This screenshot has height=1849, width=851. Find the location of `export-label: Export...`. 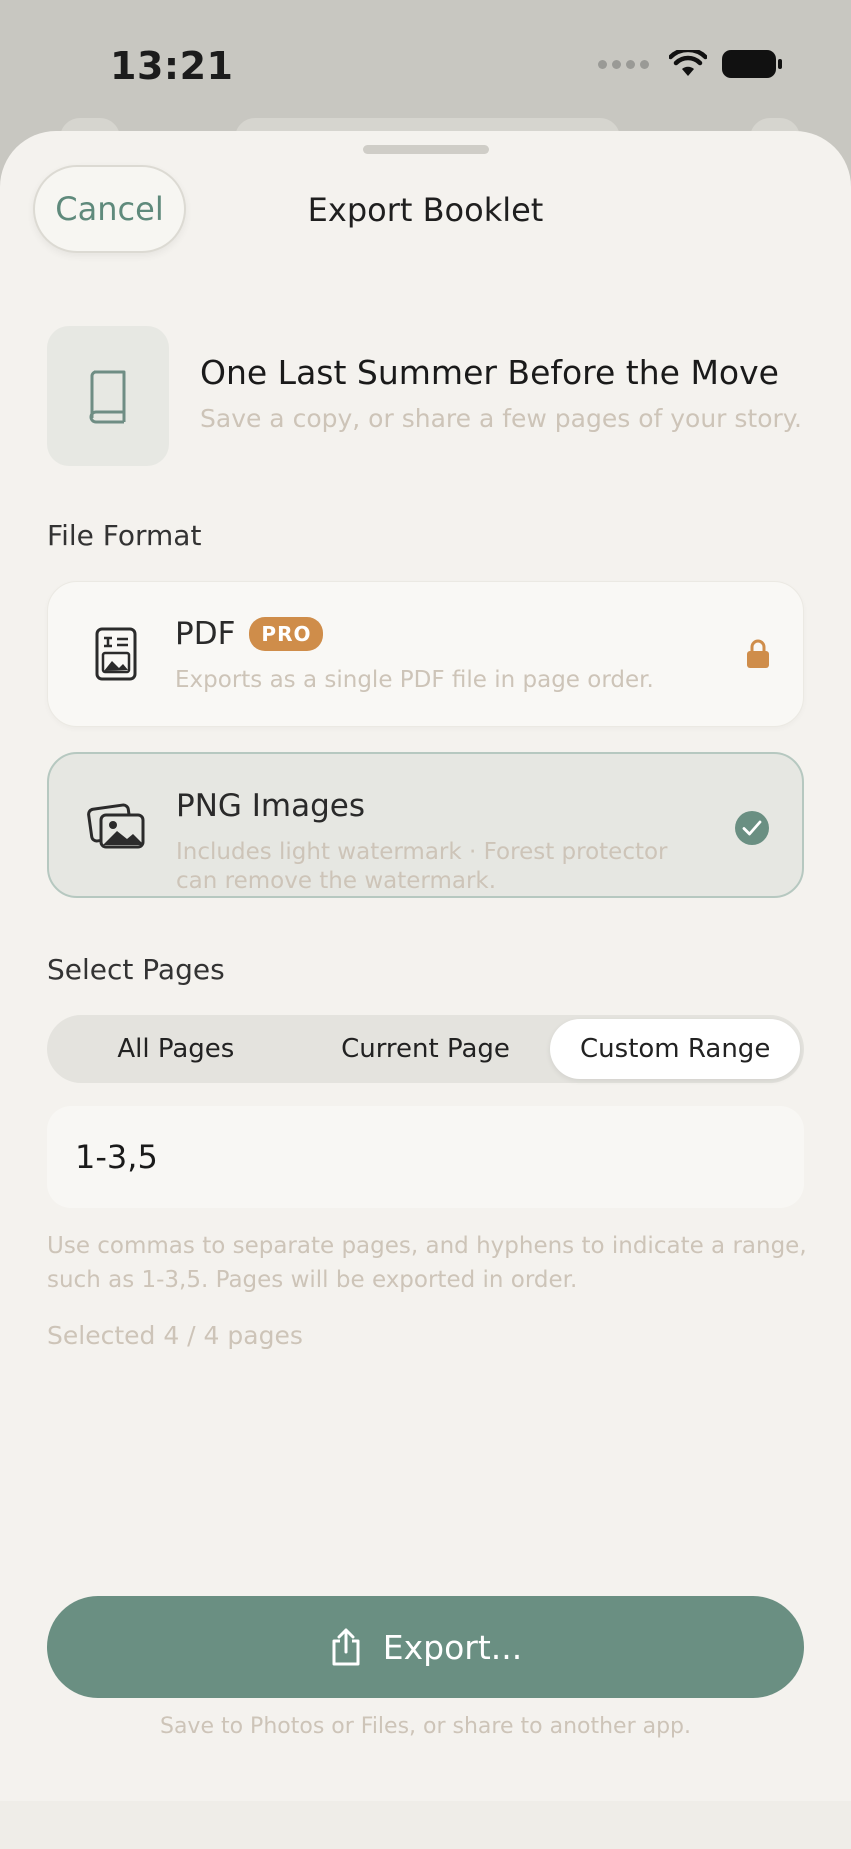

export-label: Export... is located at coordinates (452, 1647).